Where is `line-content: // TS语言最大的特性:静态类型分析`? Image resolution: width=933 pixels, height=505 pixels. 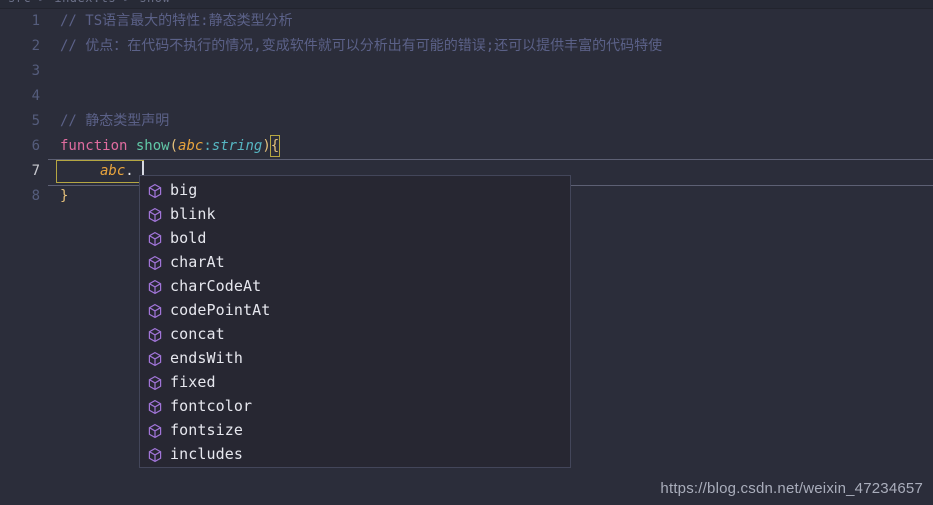
line-content: // TS语言最大的特性:静态类型分析 is located at coordinates (176, 21).